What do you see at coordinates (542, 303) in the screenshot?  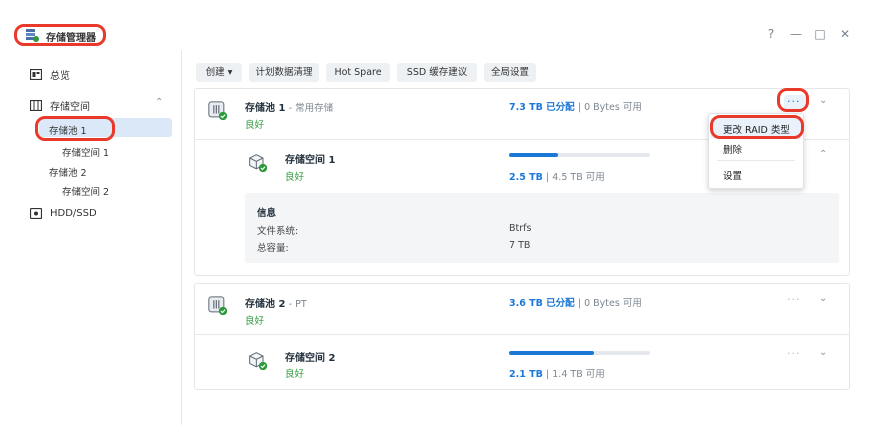 I see `pool-2-allocated: 3.6 TB 已分配` at bounding box center [542, 303].